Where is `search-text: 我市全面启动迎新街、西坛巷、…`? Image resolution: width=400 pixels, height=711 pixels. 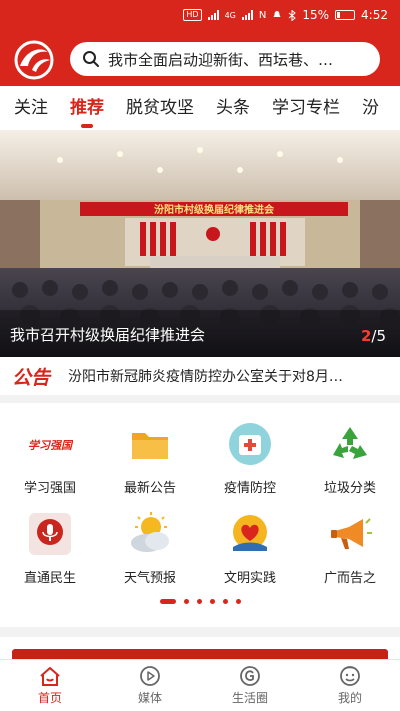 search-text: 我市全面启动迎新街、西坛巷、… is located at coordinates (221, 59).